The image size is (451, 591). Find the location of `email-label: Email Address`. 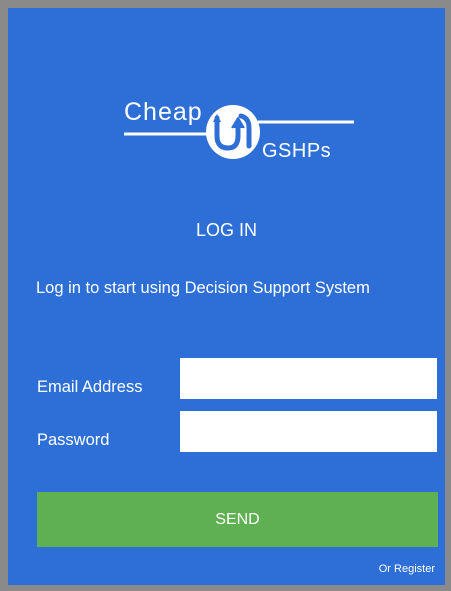

email-label: Email Address is located at coordinates (90, 387).